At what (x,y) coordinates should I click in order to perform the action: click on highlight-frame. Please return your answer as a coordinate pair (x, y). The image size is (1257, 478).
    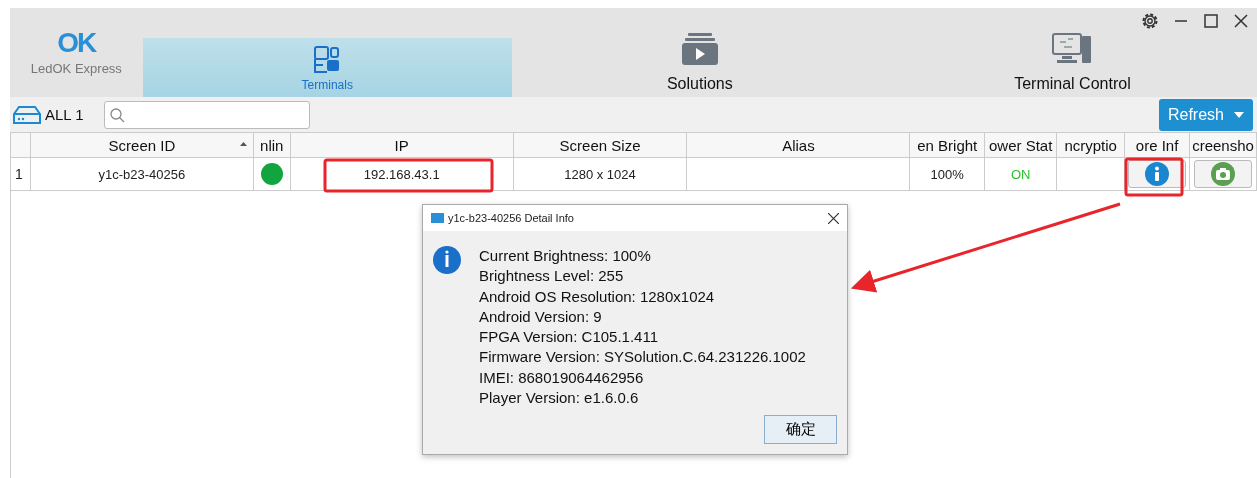
    Looking at the image, I should click on (1154, 177).